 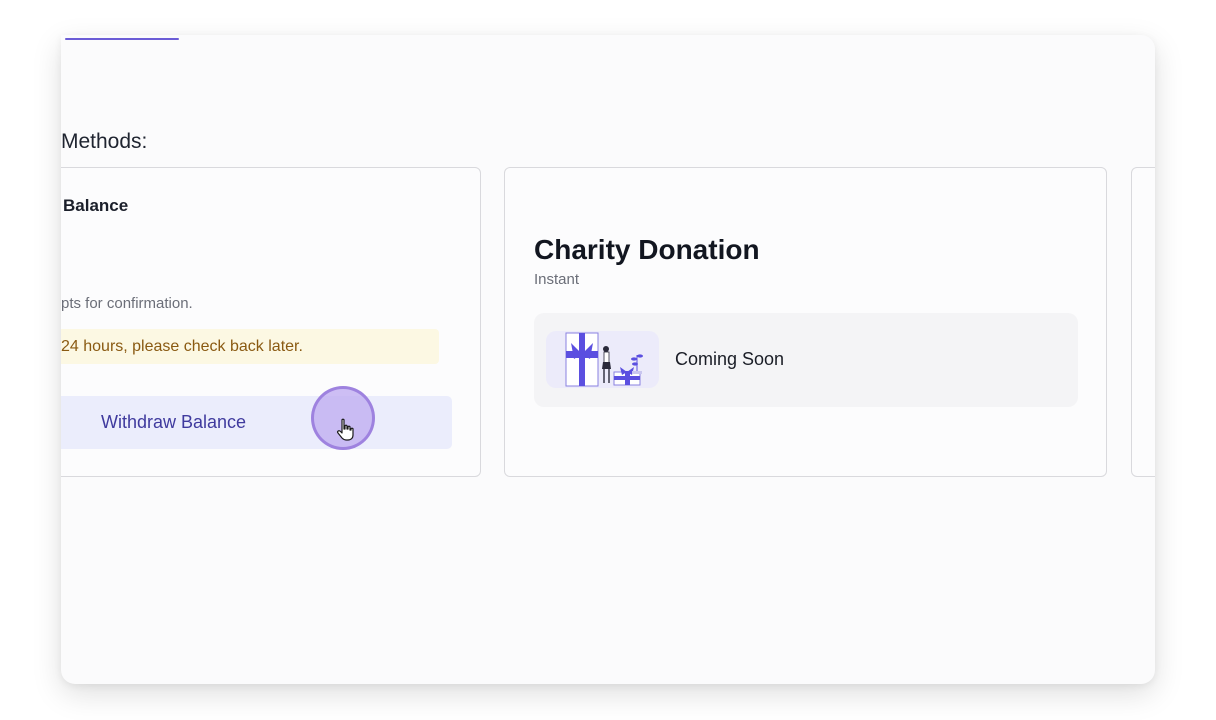 I want to click on warning-banner: 24 hours, please check back later., so click(x=250, y=346).